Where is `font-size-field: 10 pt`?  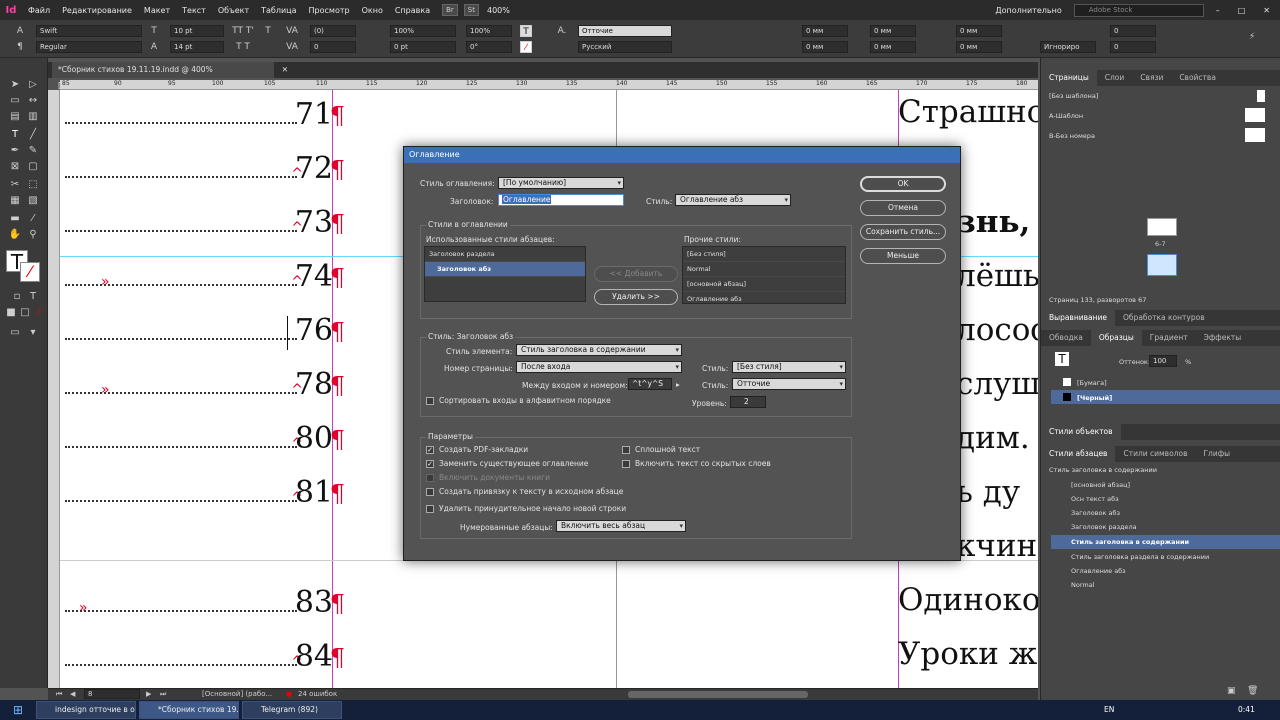 font-size-field: 10 pt is located at coordinates (197, 31).